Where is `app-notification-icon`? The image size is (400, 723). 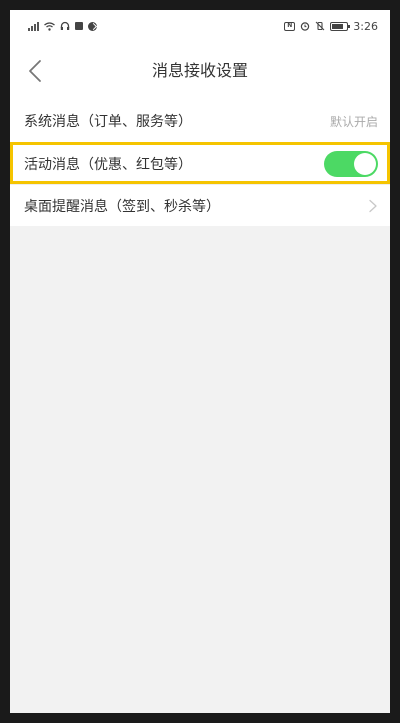
app-notification-icon is located at coordinates (92, 26).